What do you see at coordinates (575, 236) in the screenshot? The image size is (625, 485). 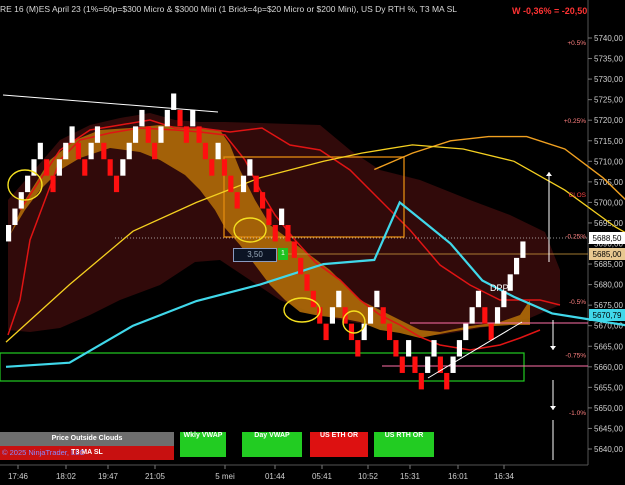 I see `percent-level-label: -0.25%` at bounding box center [575, 236].